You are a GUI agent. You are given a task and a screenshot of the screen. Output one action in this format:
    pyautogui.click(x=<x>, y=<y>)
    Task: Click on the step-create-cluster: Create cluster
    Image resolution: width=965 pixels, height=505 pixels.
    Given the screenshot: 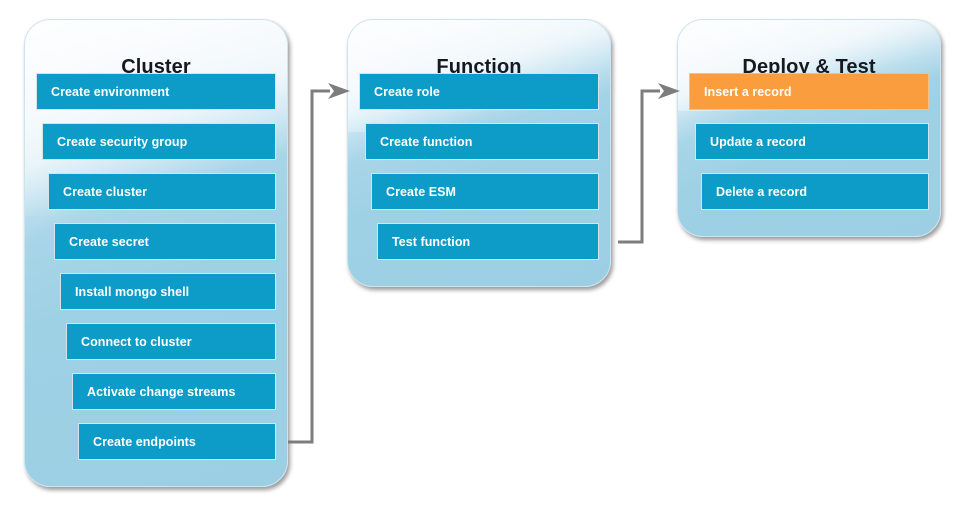 What is the action you would take?
    pyautogui.click(x=162, y=191)
    